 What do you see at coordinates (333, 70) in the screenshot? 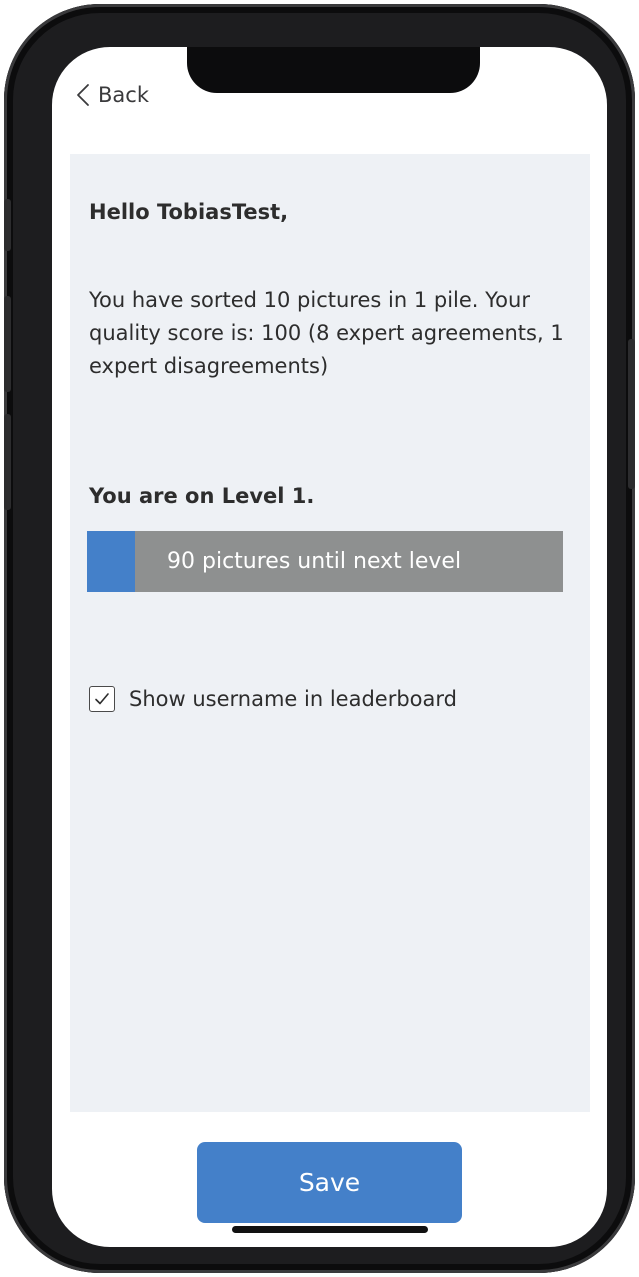
I see `notch` at bounding box center [333, 70].